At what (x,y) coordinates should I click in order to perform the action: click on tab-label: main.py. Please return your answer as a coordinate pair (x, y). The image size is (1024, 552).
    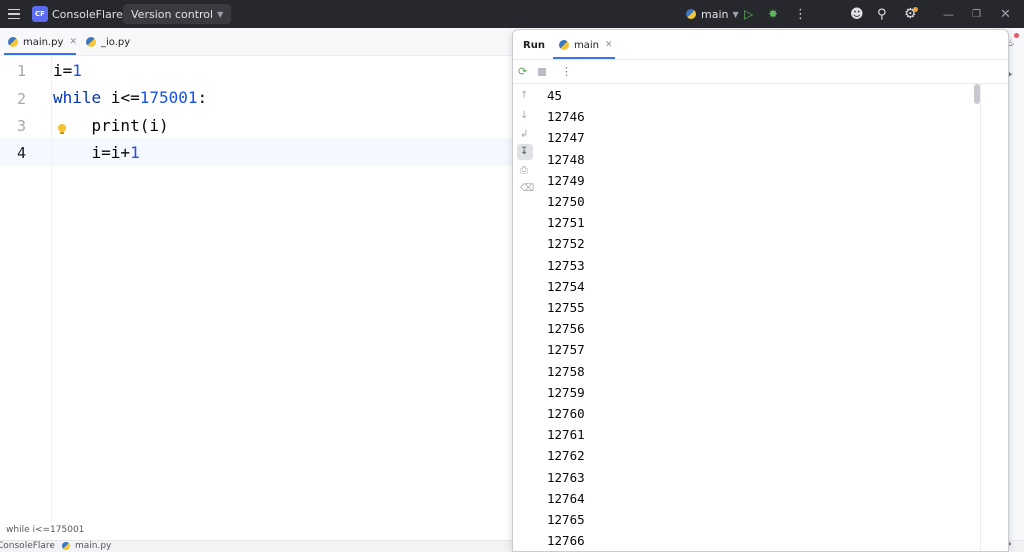
    Looking at the image, I should click on (43, 42).